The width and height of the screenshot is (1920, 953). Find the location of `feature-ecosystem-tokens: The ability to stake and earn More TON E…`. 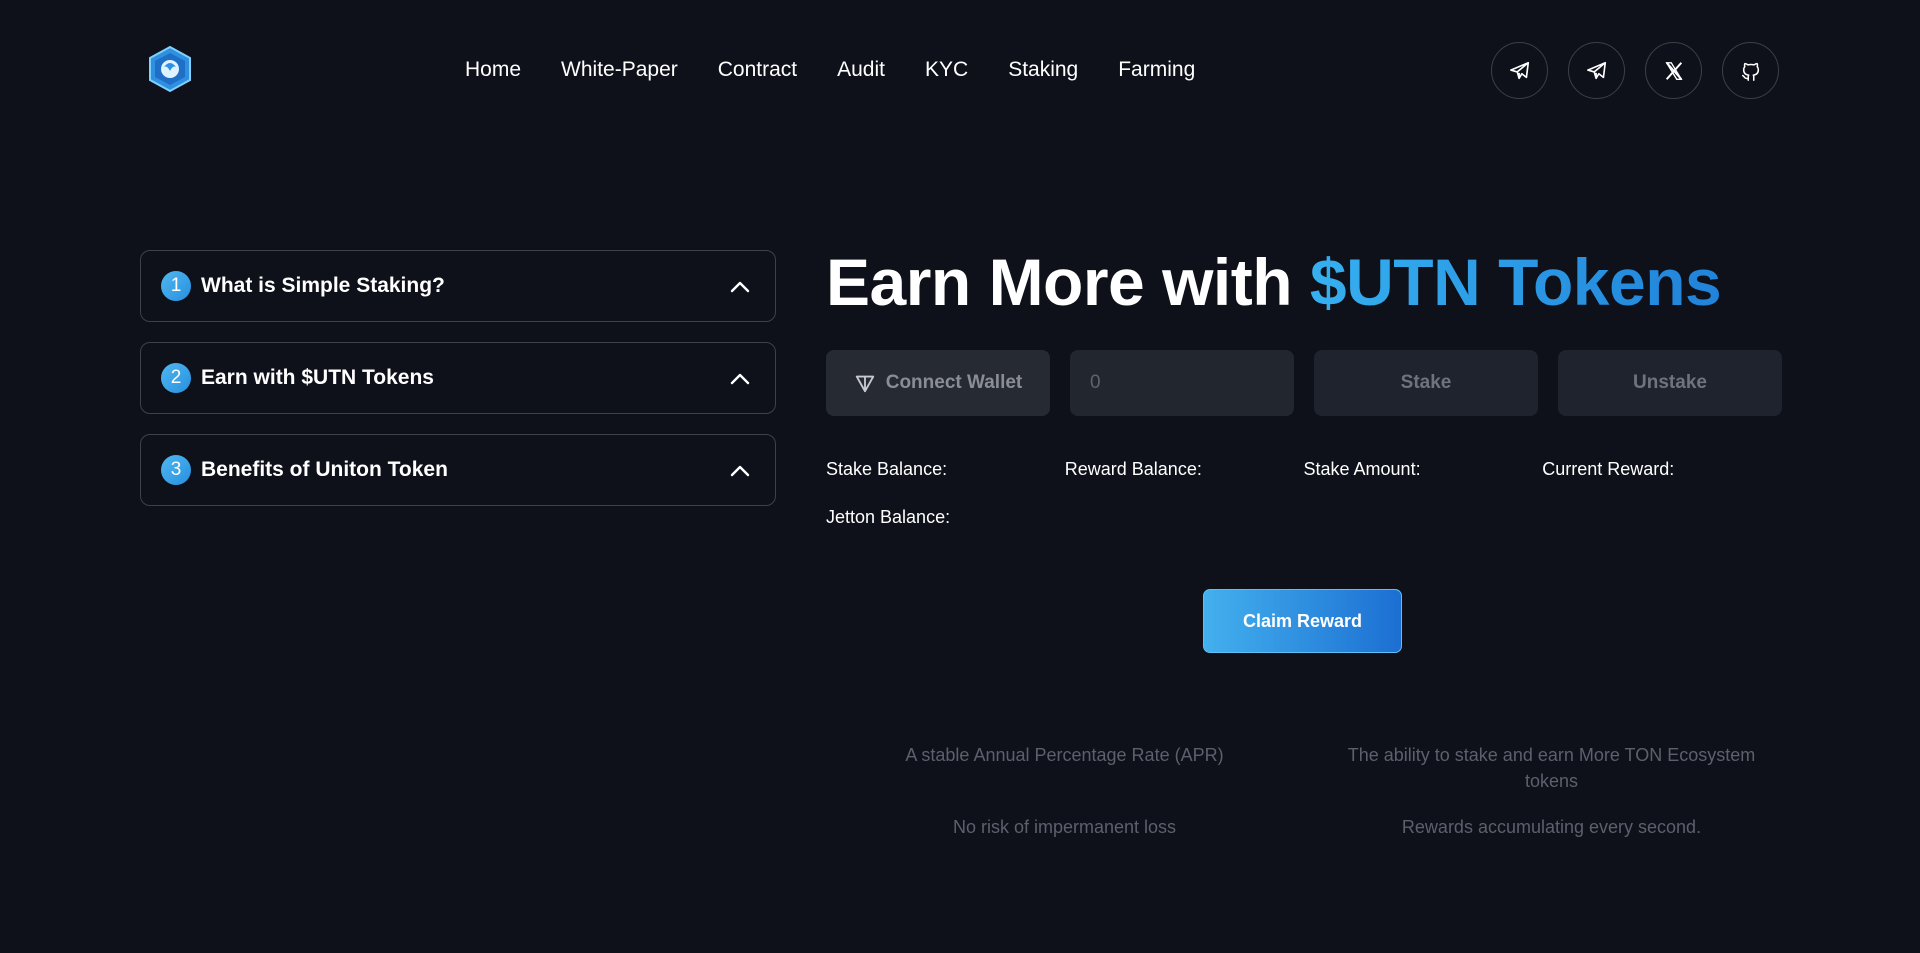

feature-ecosystem-tokens: The ability to stake and earn More TON E… is located at coordinates (1551, 768).